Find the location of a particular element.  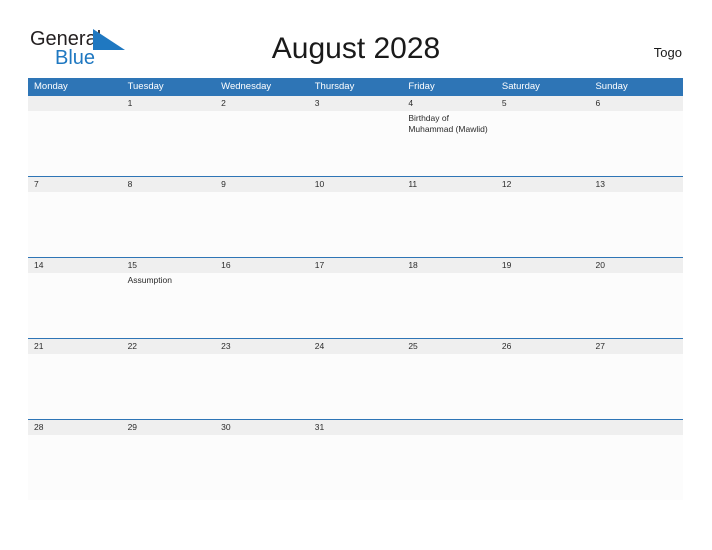

day-number: 19 is located at coordinates (543, 265).